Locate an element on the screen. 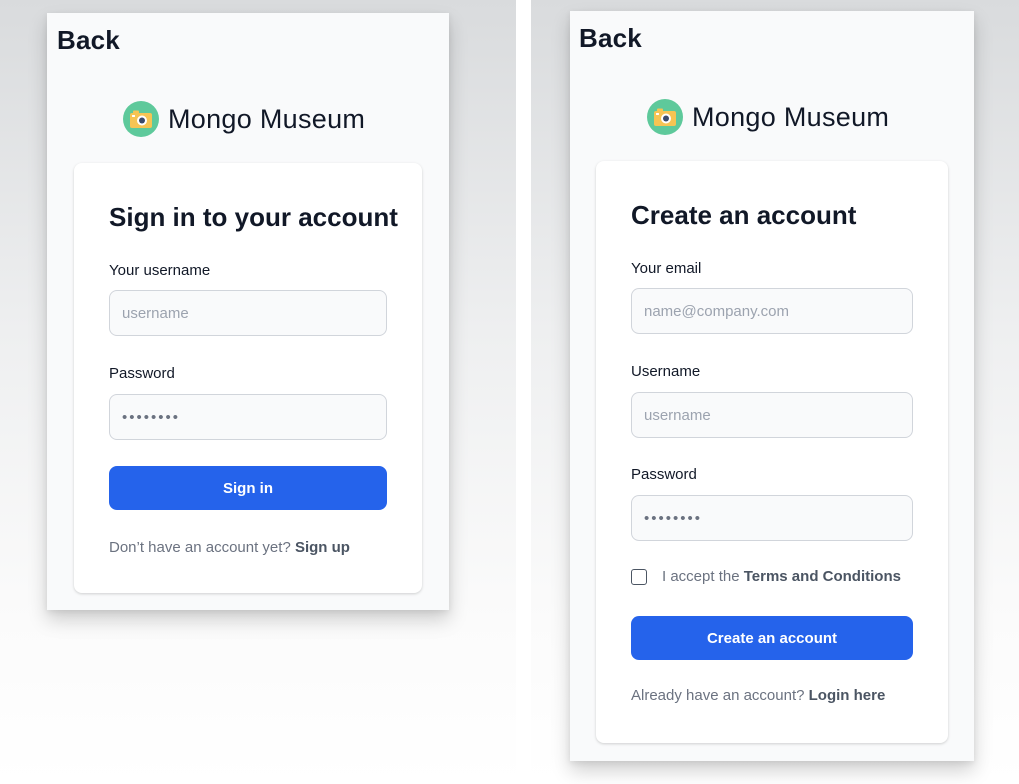 This screenshot has width=1019, height=784. login-prompt: Already have an account? Login here is located at coordinates (758, 695).